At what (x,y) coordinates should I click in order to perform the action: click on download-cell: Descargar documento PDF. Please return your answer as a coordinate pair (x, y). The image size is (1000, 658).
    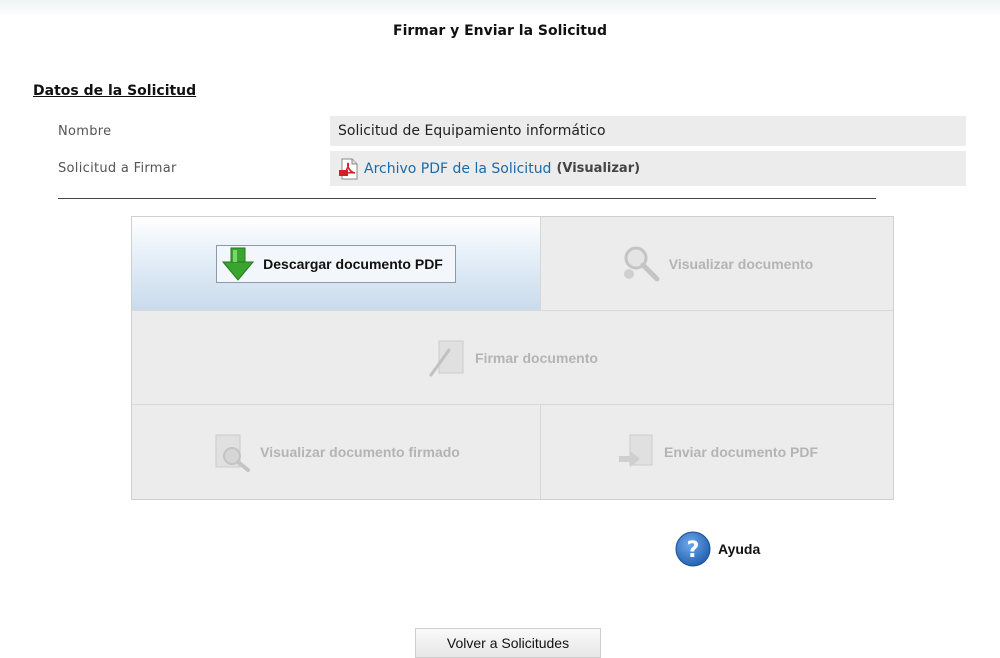
    Looking at the image, I should click on (336, 263).